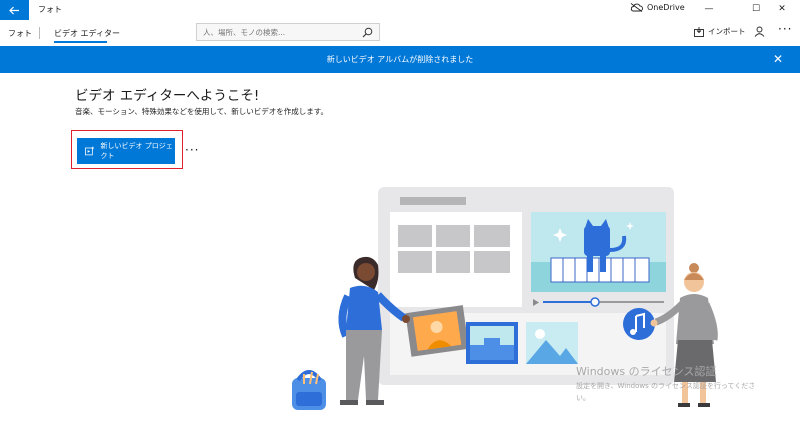  I want to click on banner-close-button: ✕, so click(778, 59).